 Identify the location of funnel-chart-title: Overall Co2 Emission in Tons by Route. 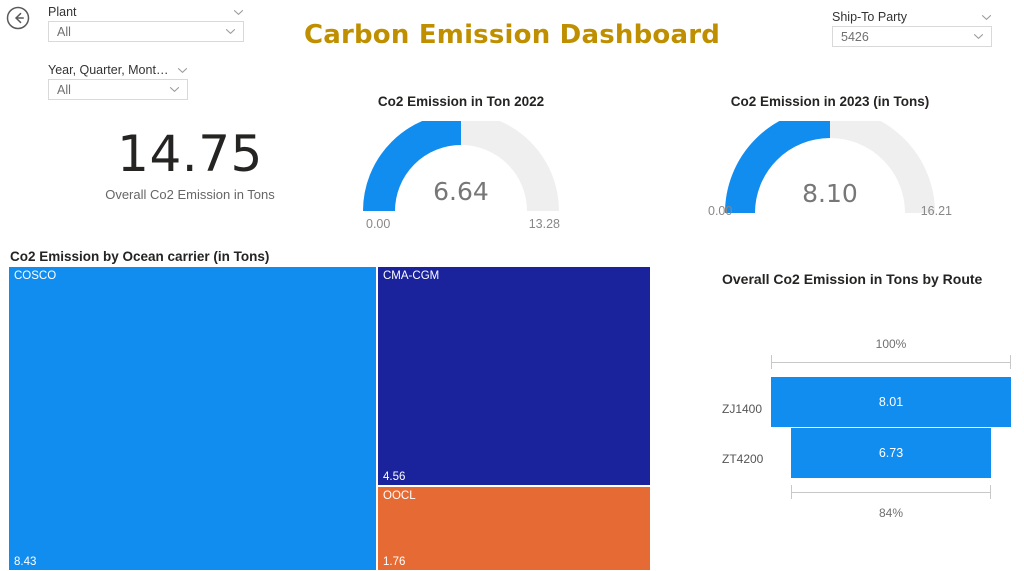
(852, 279).